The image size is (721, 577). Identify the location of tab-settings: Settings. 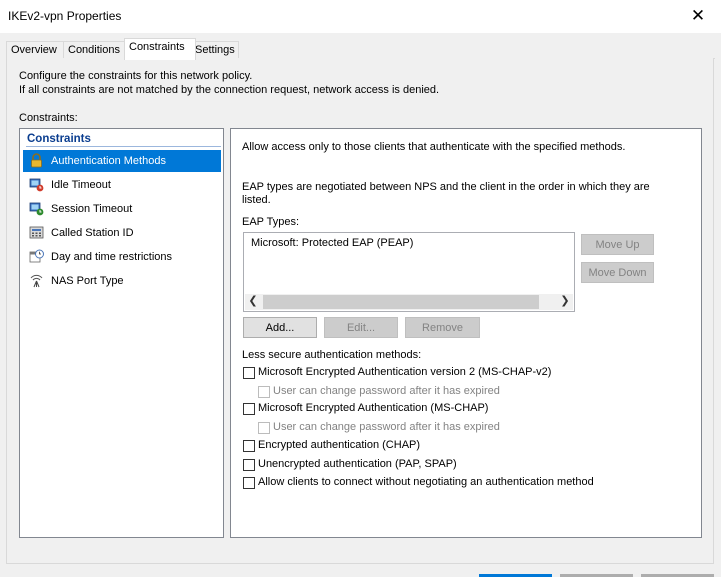
(214, 50).